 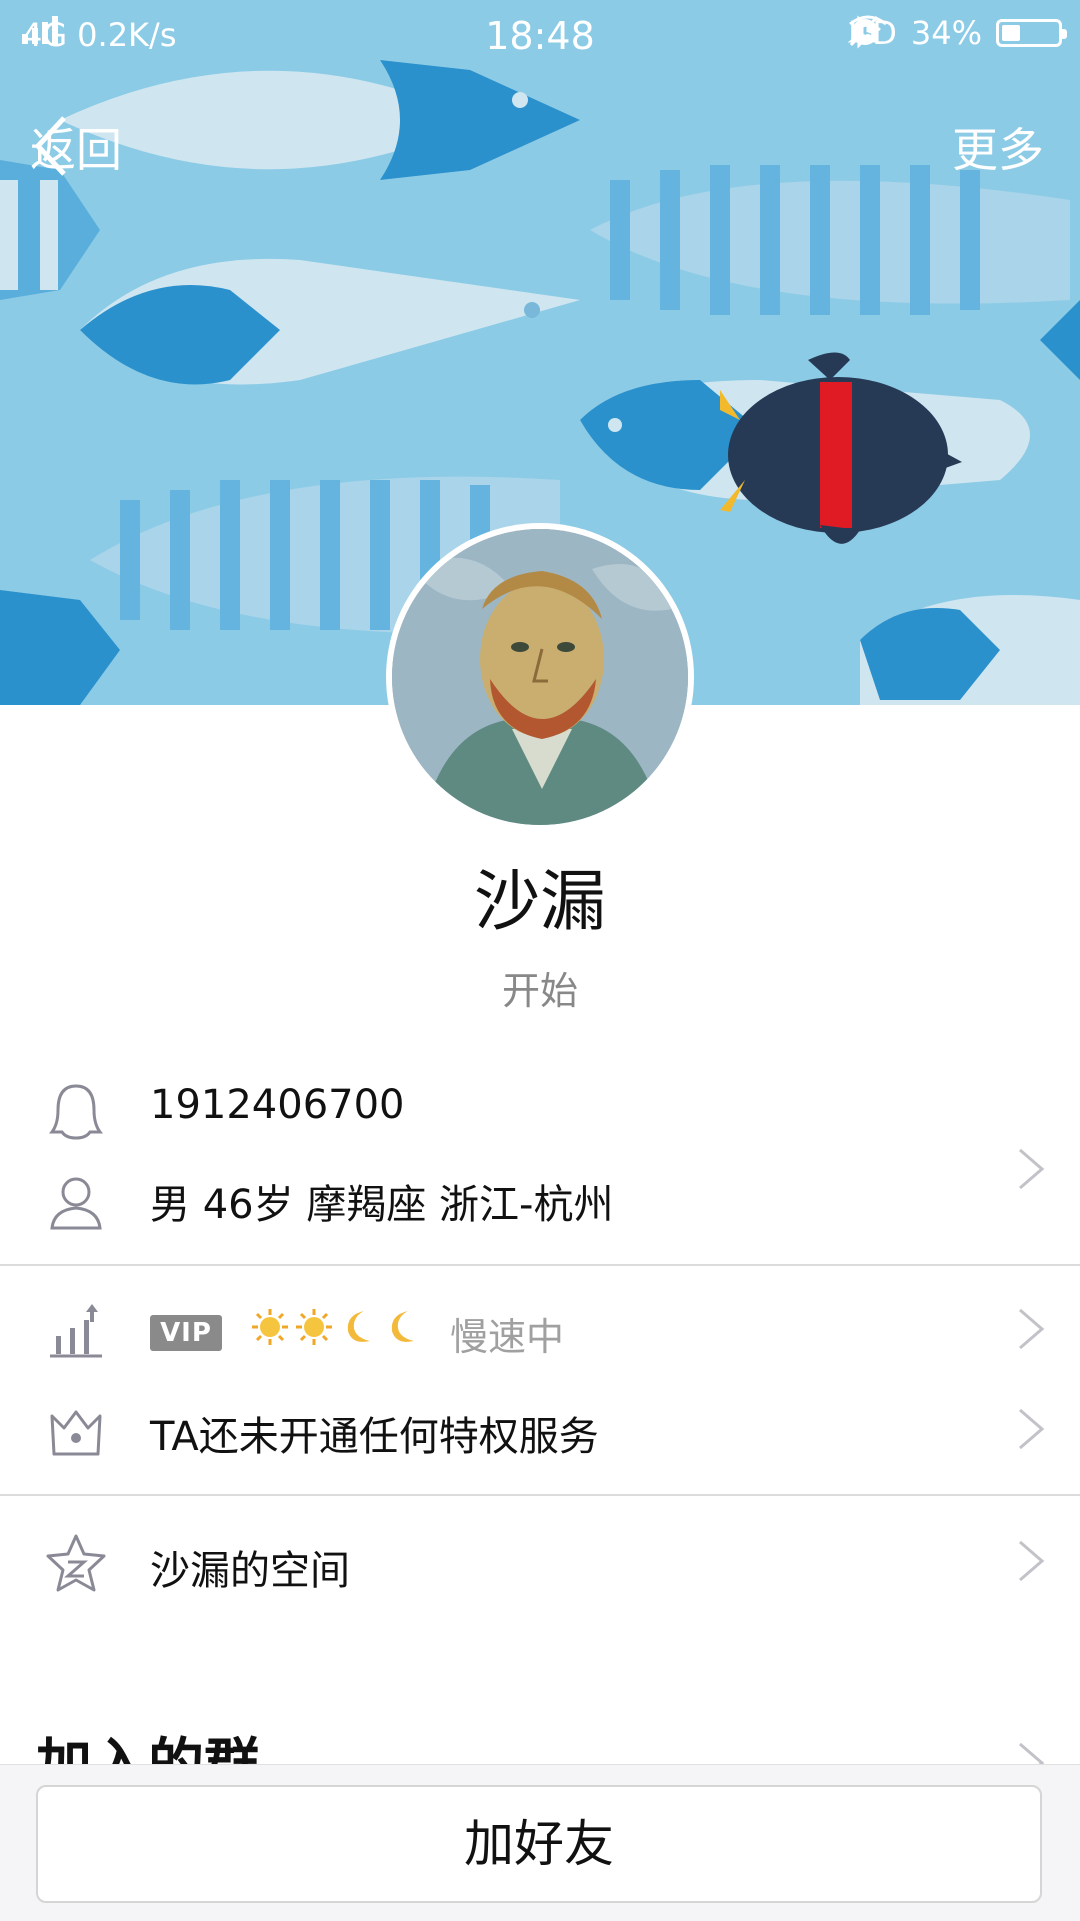 I want to click on status-bar: 4G 0.2K/s 18:48 HD, so click(x=540, y=36).